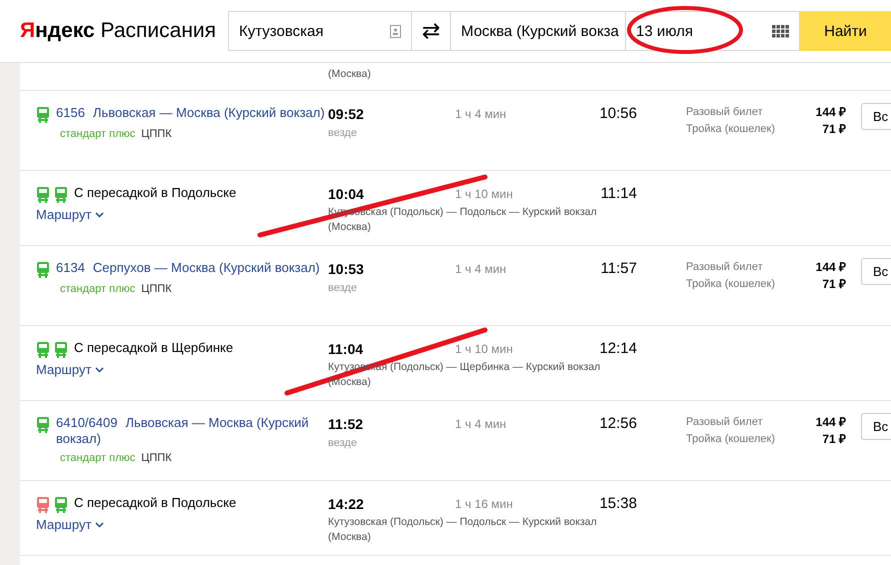  I want to click on transfer-title: С пересадкой в Щербинке, so click(154, 348).